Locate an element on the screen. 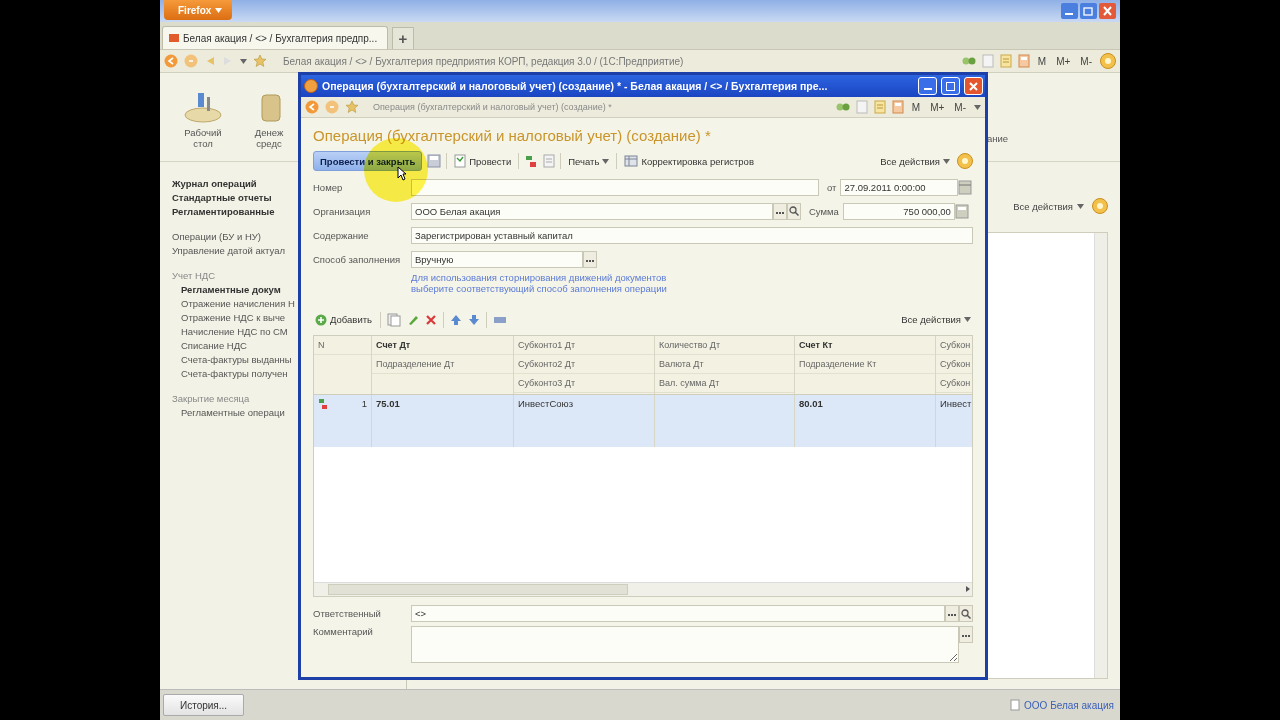 The image size is (1280, 720). delete-icon is located at coordinates (431, 319).